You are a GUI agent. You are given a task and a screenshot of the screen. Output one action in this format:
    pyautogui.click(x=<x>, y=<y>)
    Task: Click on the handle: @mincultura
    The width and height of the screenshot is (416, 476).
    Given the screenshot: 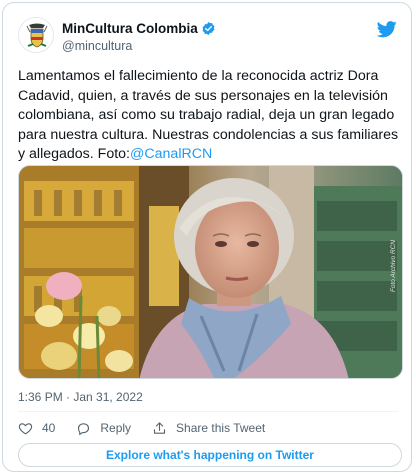 What is the action you would take?
    pyautogui.click(x=139, y=46)
    